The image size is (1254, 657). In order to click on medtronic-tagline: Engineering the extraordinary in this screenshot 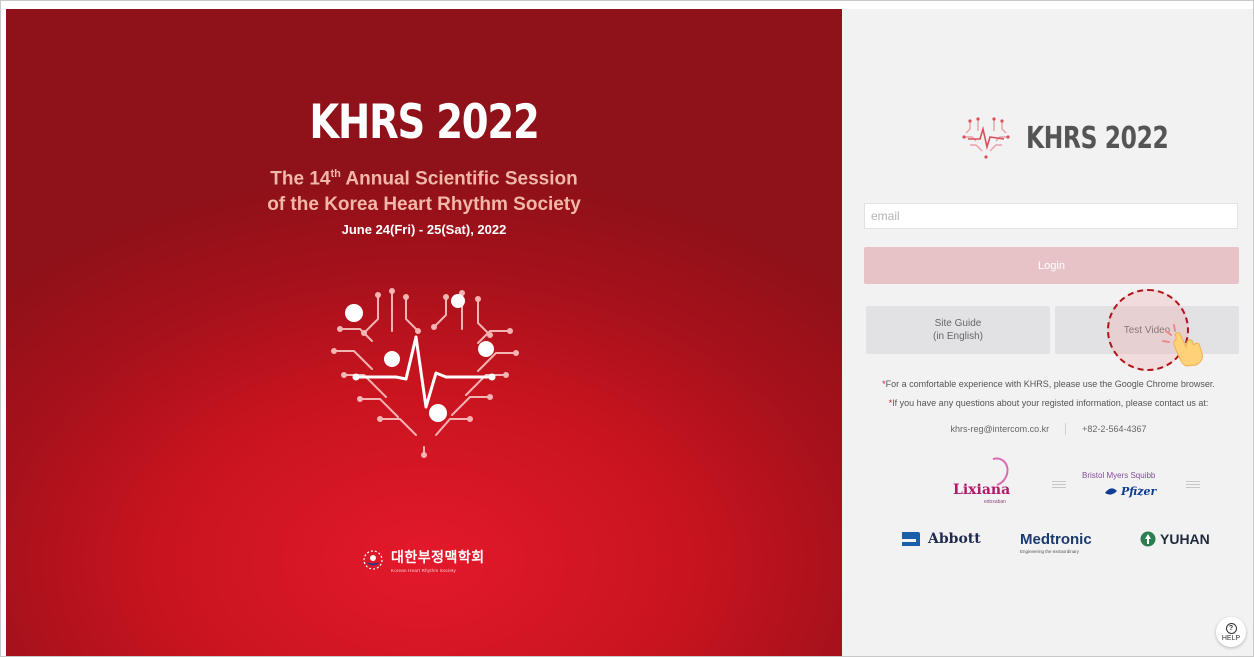, I will do `click(1050, 551)`.